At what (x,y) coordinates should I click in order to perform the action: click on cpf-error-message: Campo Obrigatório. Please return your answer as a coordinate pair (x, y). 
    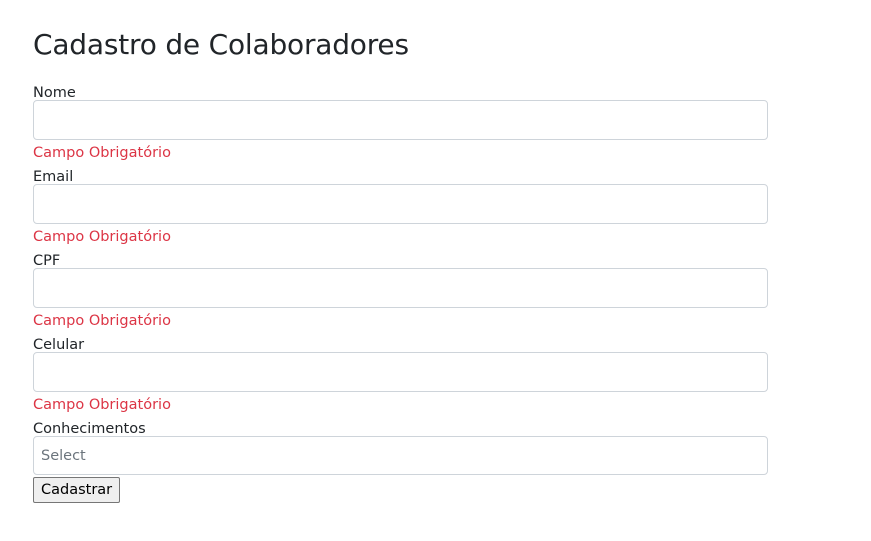
    Looking at the image, I should click on (102, 321).